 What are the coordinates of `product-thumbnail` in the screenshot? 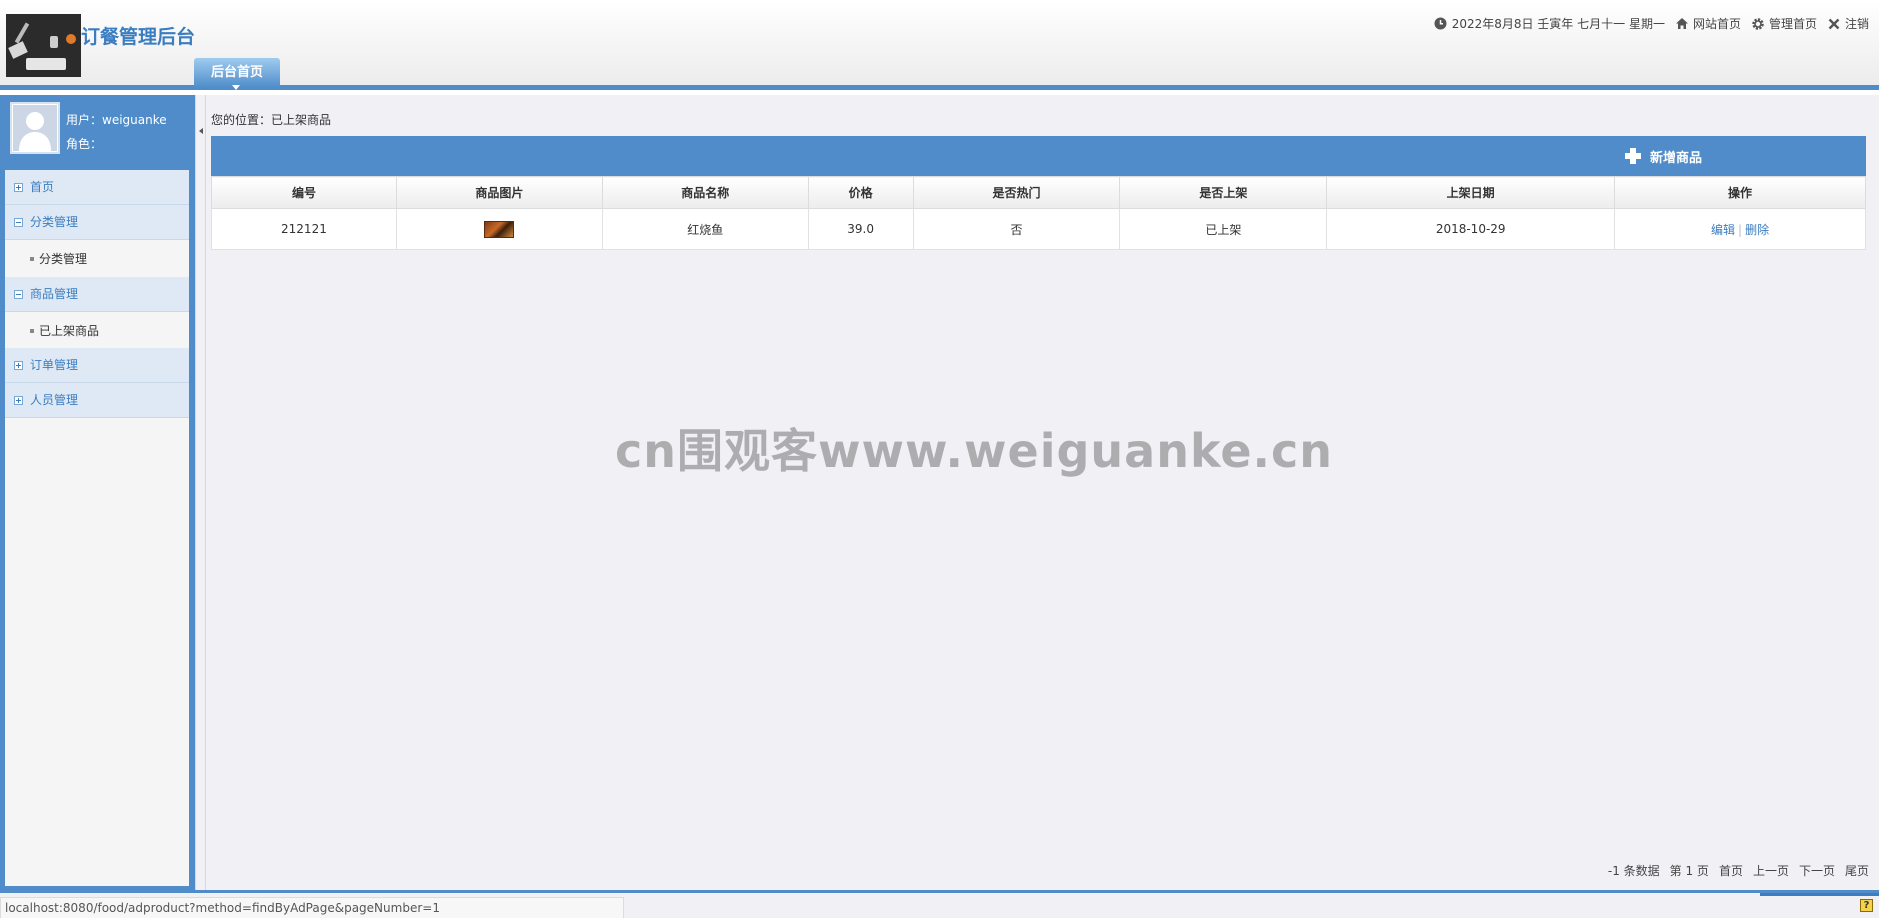 It's located at (499, 229).